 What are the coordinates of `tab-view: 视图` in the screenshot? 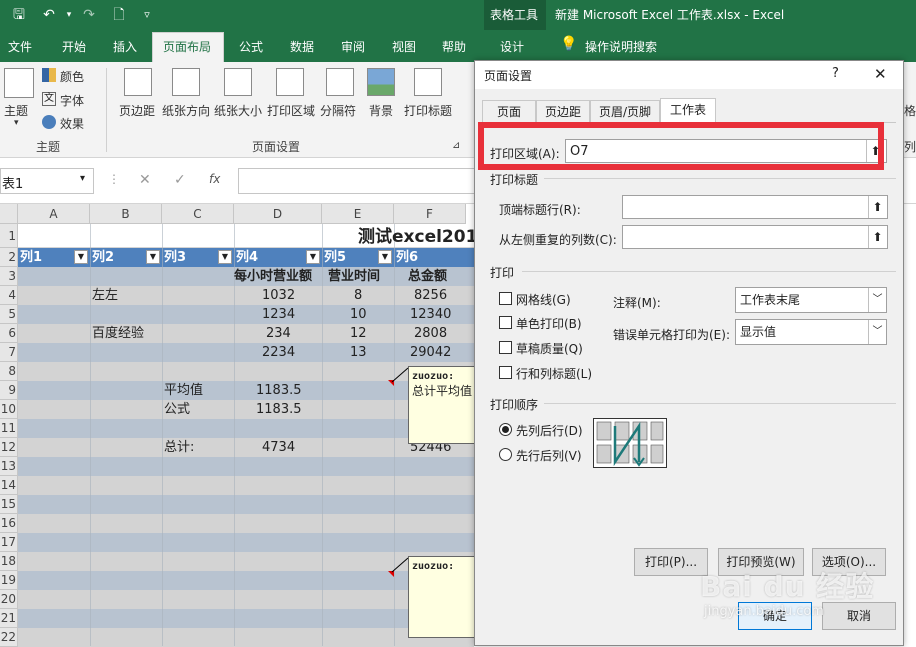 It's located at (404, 46).